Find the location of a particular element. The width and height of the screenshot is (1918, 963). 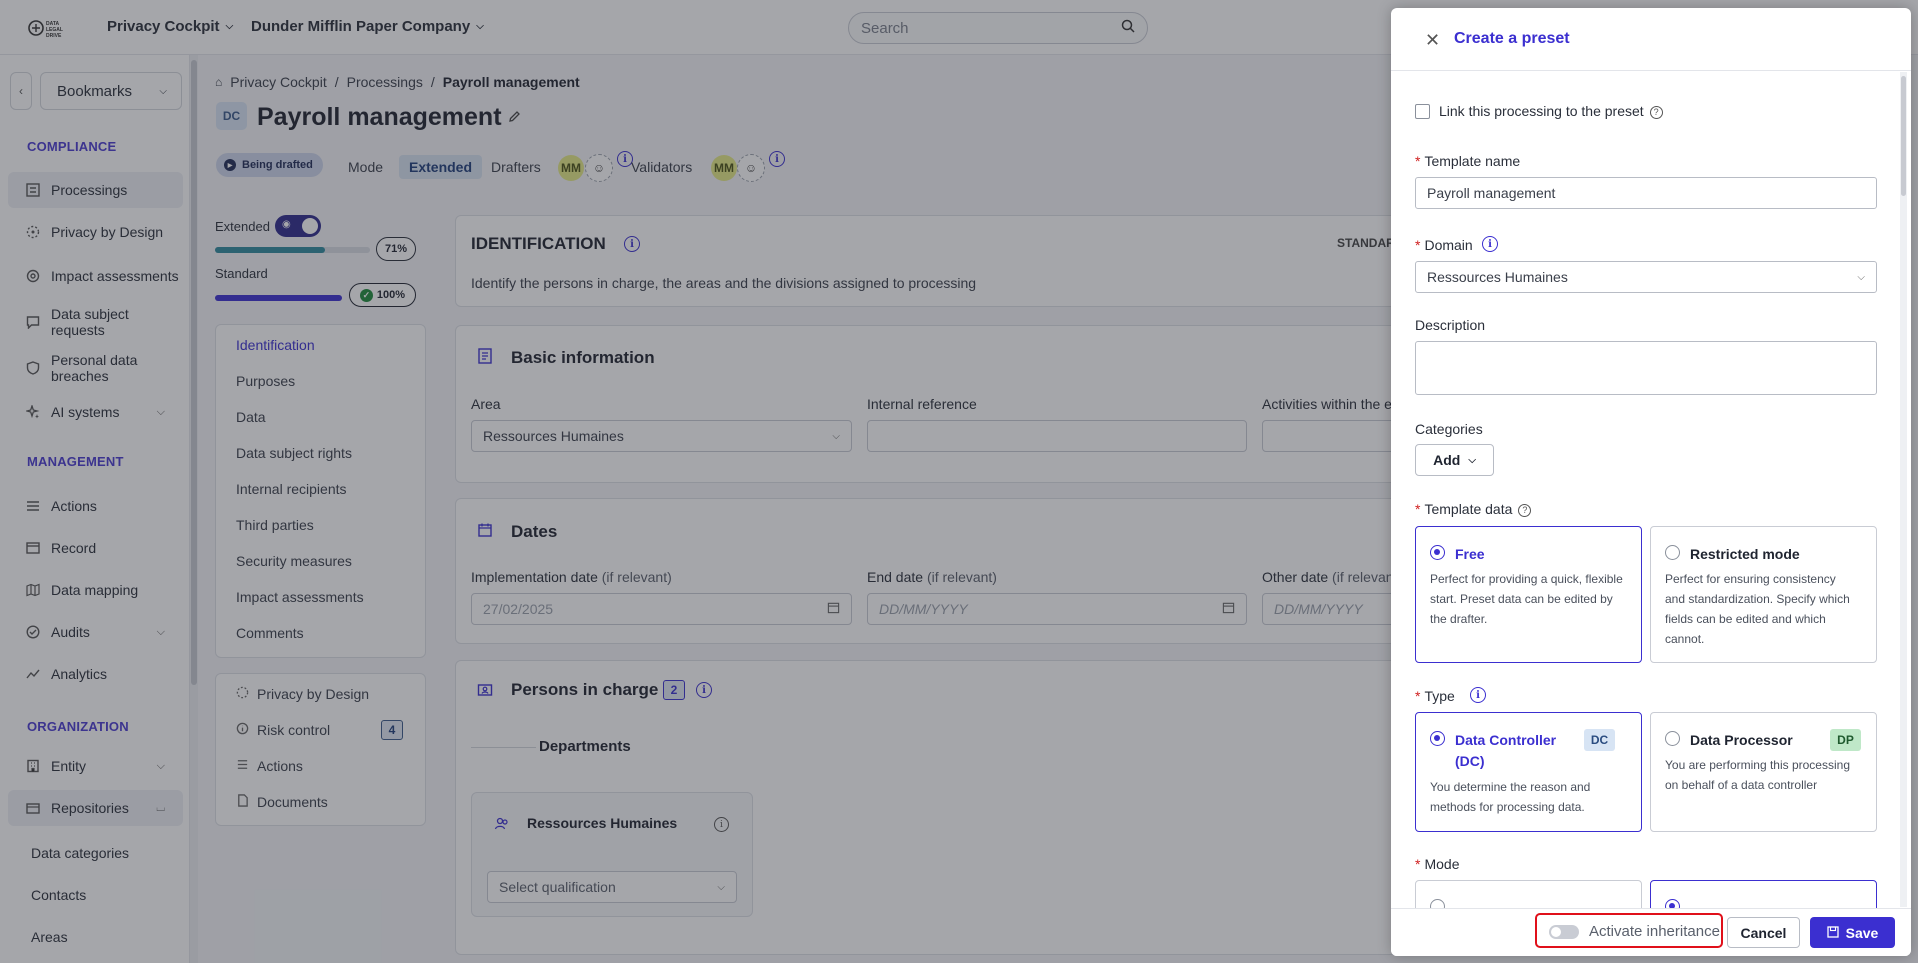

description-label: Description is located at coordinates (1450, 325).